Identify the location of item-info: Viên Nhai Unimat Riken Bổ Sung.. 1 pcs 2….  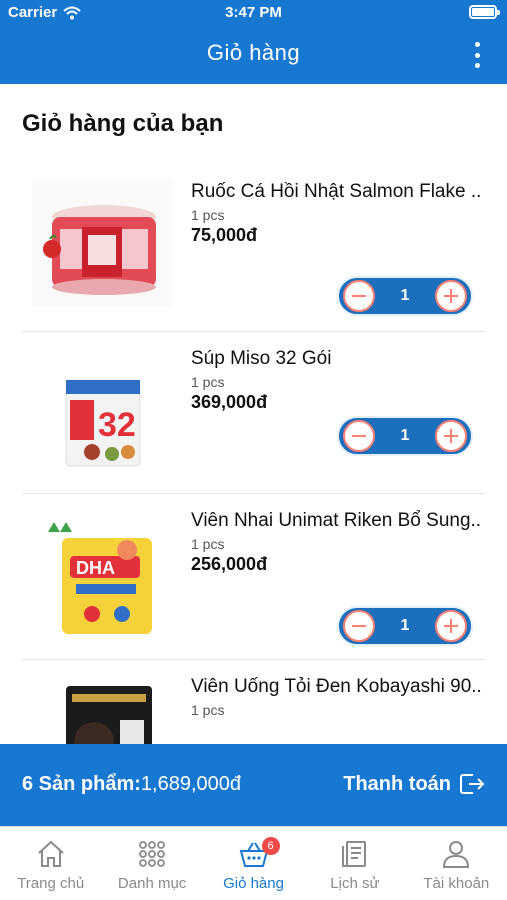
(341, 541).